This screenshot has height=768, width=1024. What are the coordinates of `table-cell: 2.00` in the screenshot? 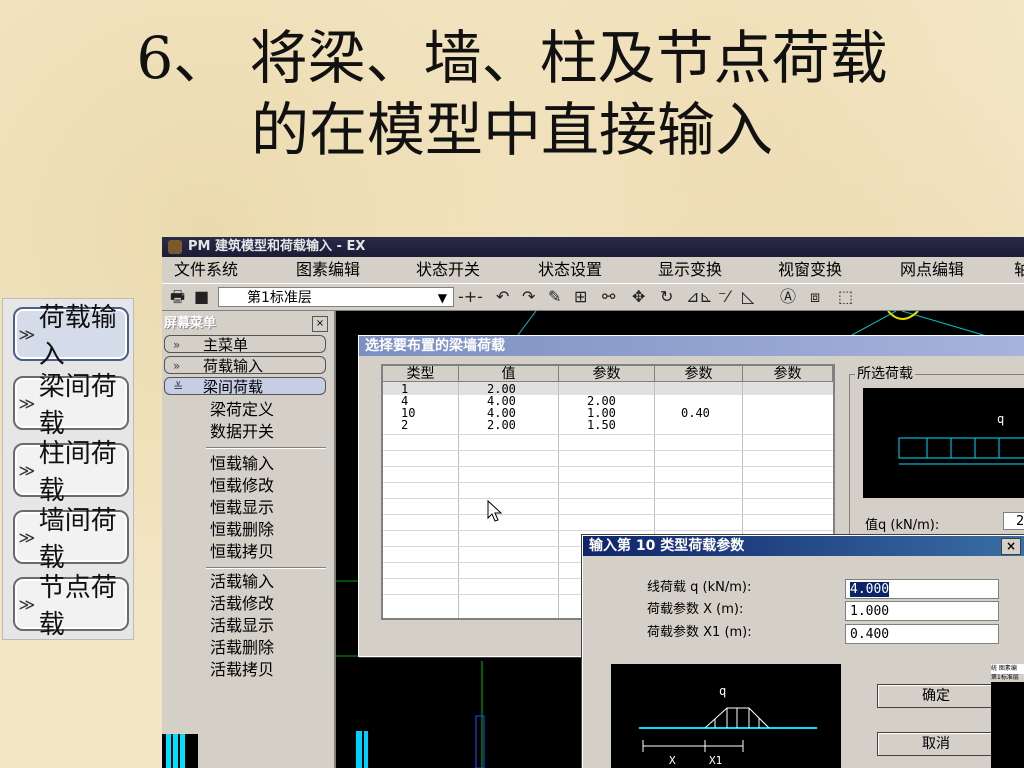 It's located at (501, 425).